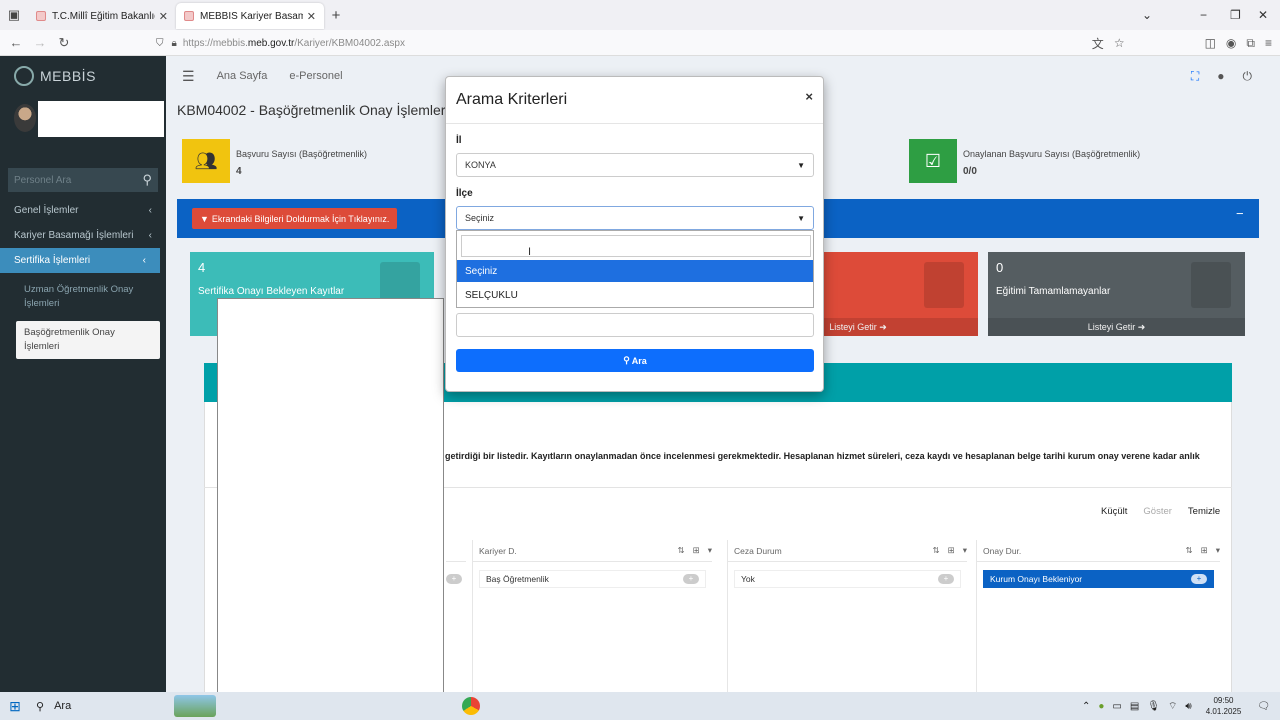  I want to click on user-icon: ●, so click(1220, 76).